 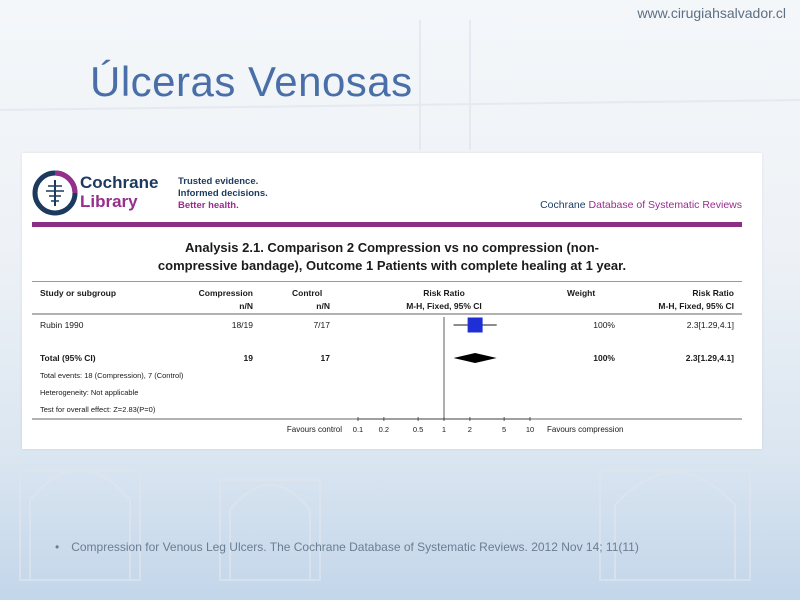 What do you see at coordinates (226, 293) in the screenshot?
I see `header-compression: Compression` at bounding box center [226, 293].